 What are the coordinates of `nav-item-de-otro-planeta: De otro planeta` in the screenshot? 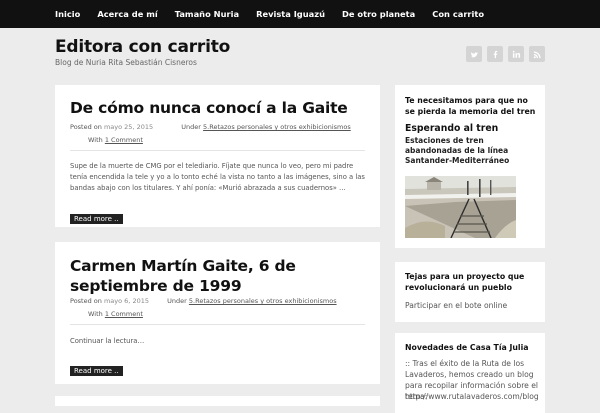 It's located at (378, 14).